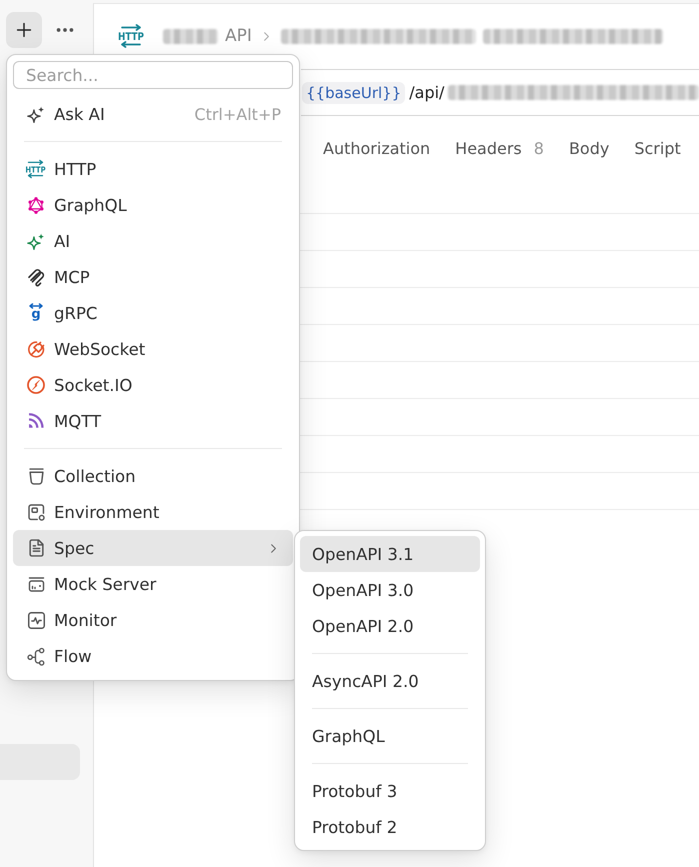 The width and height of the screenshot is (699, 867). I want to click on server-icon, so click(36, 584).